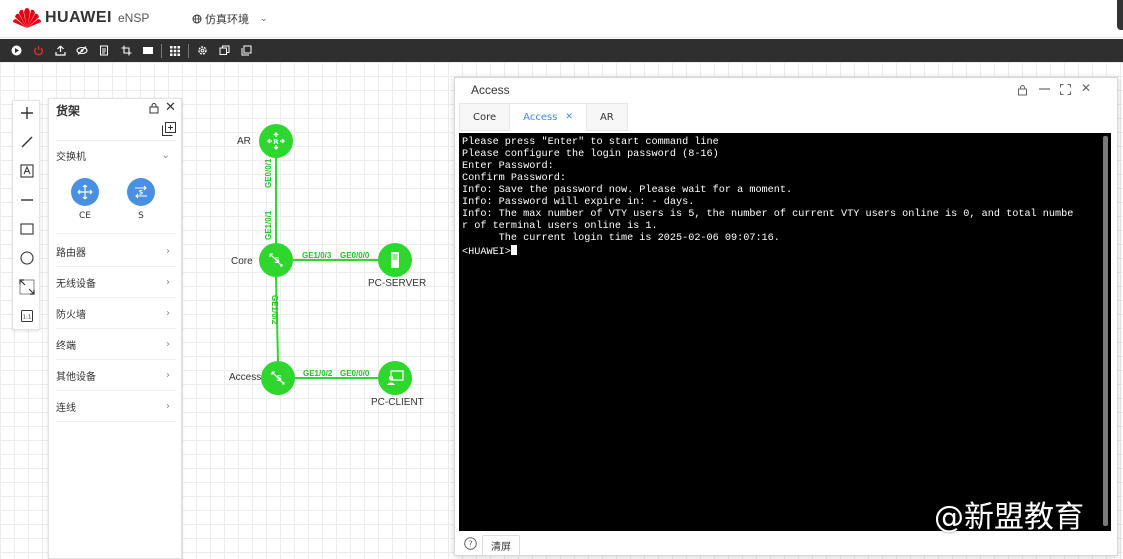 The height and width of the screenshot is (559, 1123). I want to click on s-switch-icon: S, so click(141, 192).